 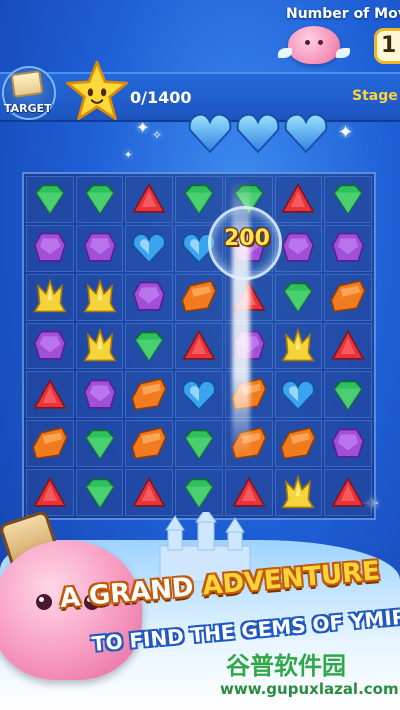 I want to click on score-popup: 200, so click(x=247, y=238).